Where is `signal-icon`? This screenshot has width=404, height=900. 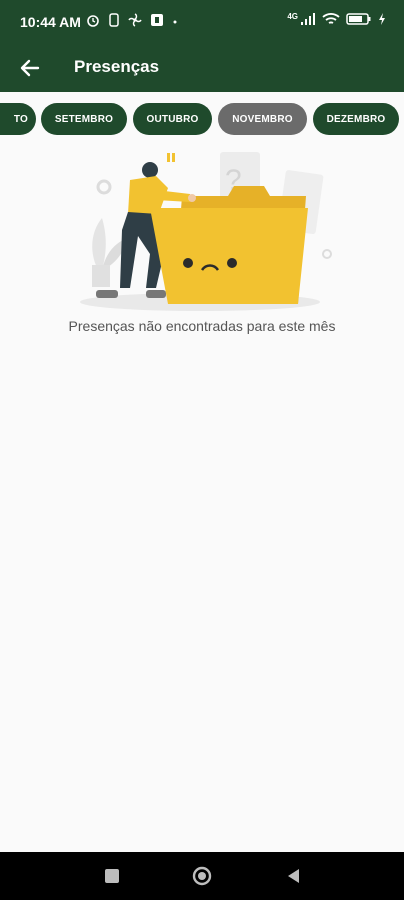
signal-icon is located at coordinates (308, 19).